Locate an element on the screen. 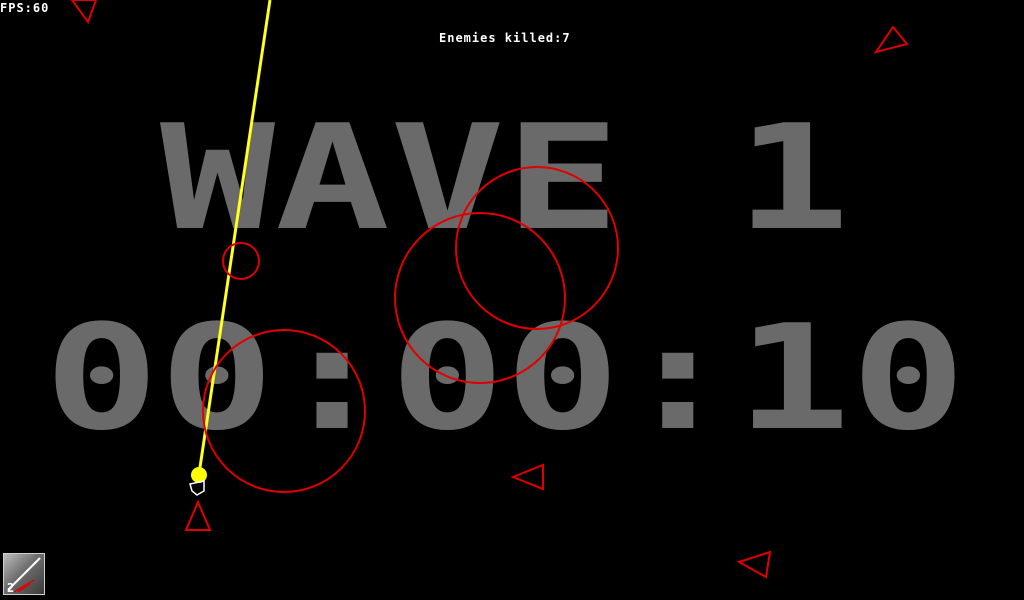 The width and height of the screenshot is (1024, 600). player-ship is located at coordinates (197, 488).